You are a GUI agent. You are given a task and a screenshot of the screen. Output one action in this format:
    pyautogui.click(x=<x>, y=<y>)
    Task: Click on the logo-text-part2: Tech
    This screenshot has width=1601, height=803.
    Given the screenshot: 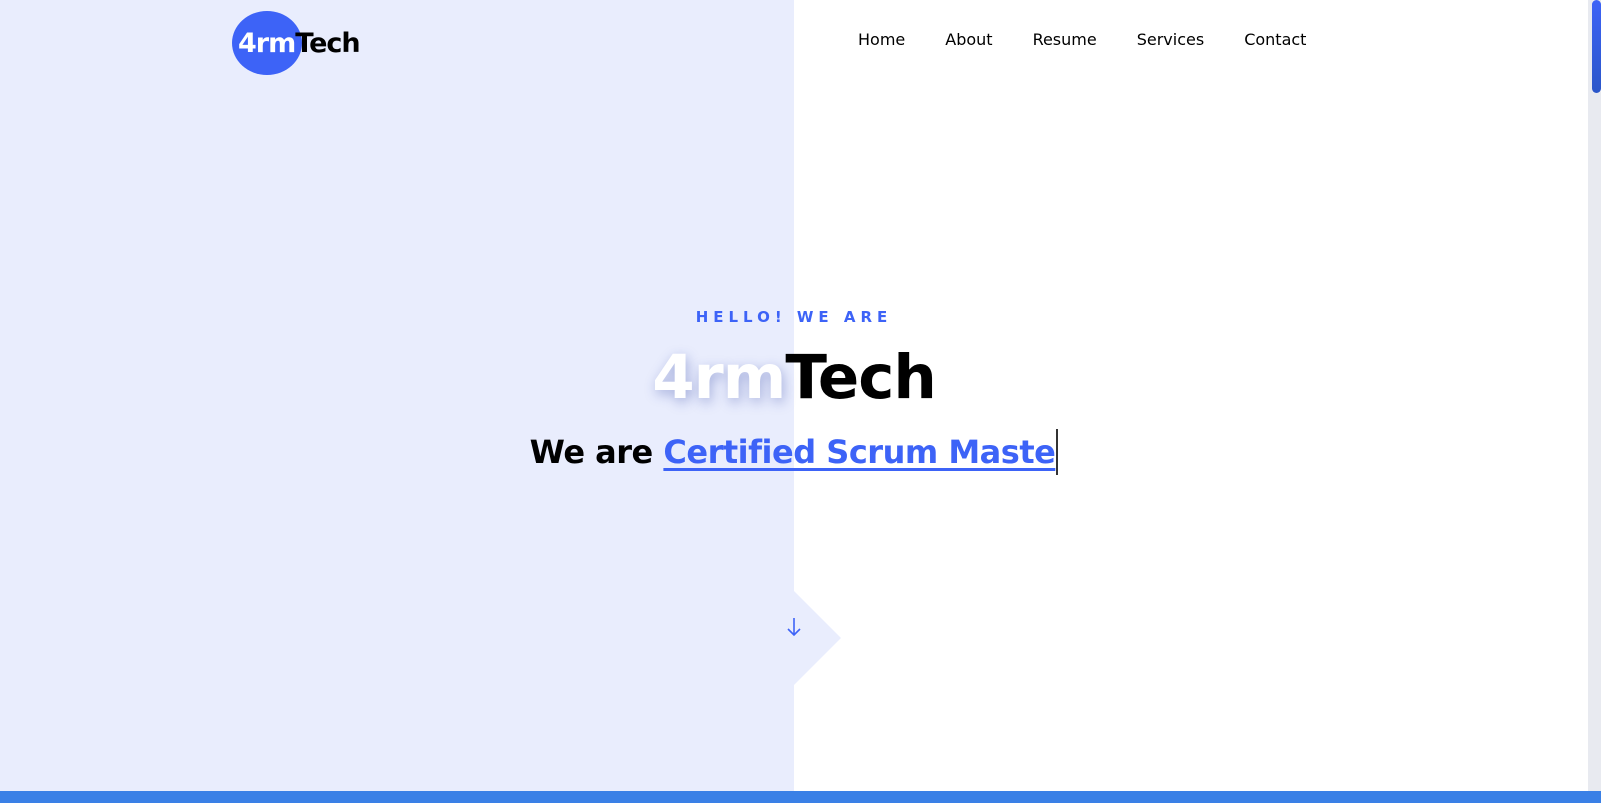 What is the action you would take?
    pyautogui.click(x=327, y=43)
    